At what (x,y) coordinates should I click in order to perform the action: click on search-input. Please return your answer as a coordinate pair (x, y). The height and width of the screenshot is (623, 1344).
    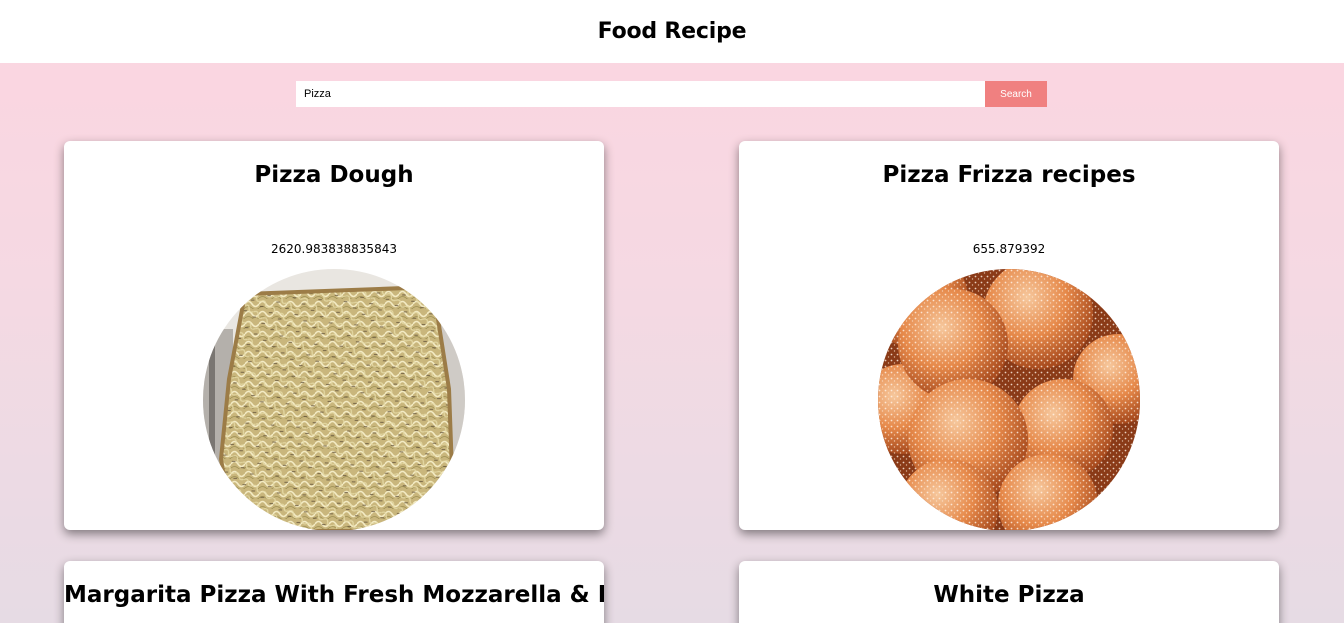
    Looking at the image, I should click on (640, 94).